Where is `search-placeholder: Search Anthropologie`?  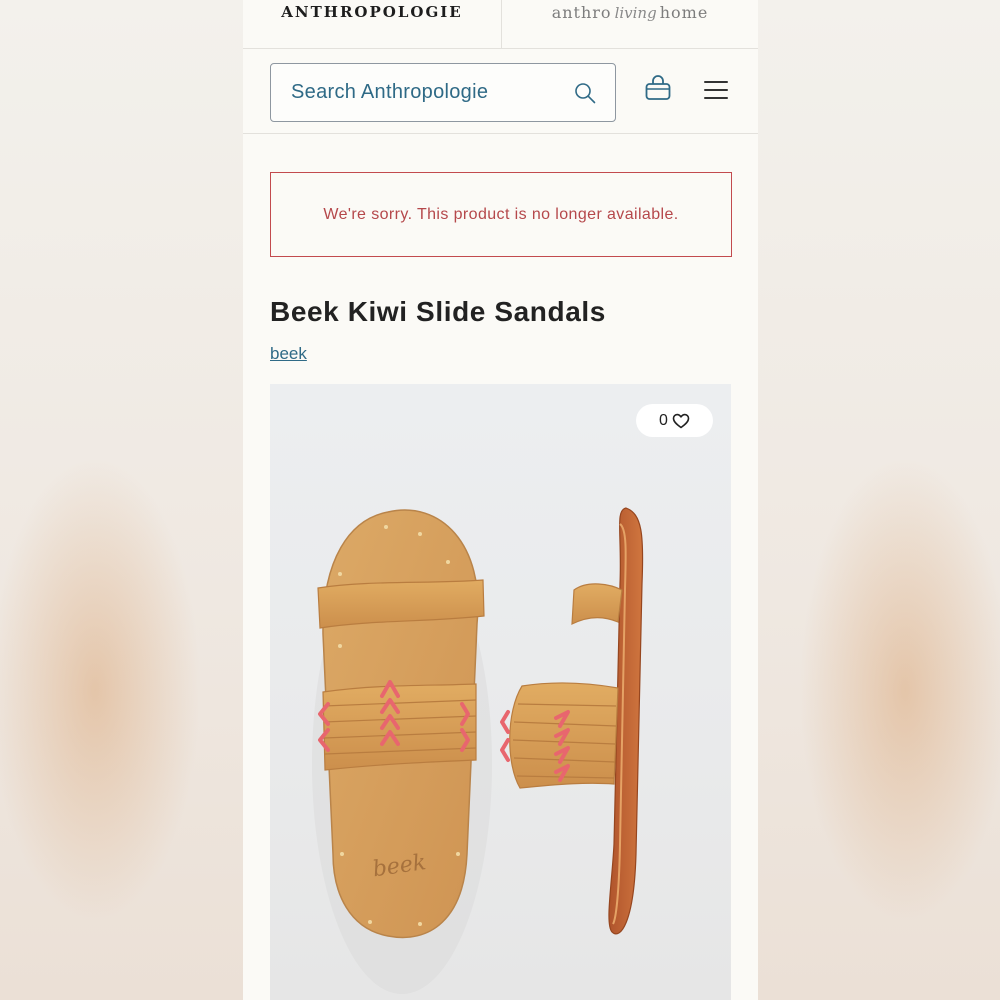
search-placeholder: Search Anthropologie is located at coordinates (390, 92).